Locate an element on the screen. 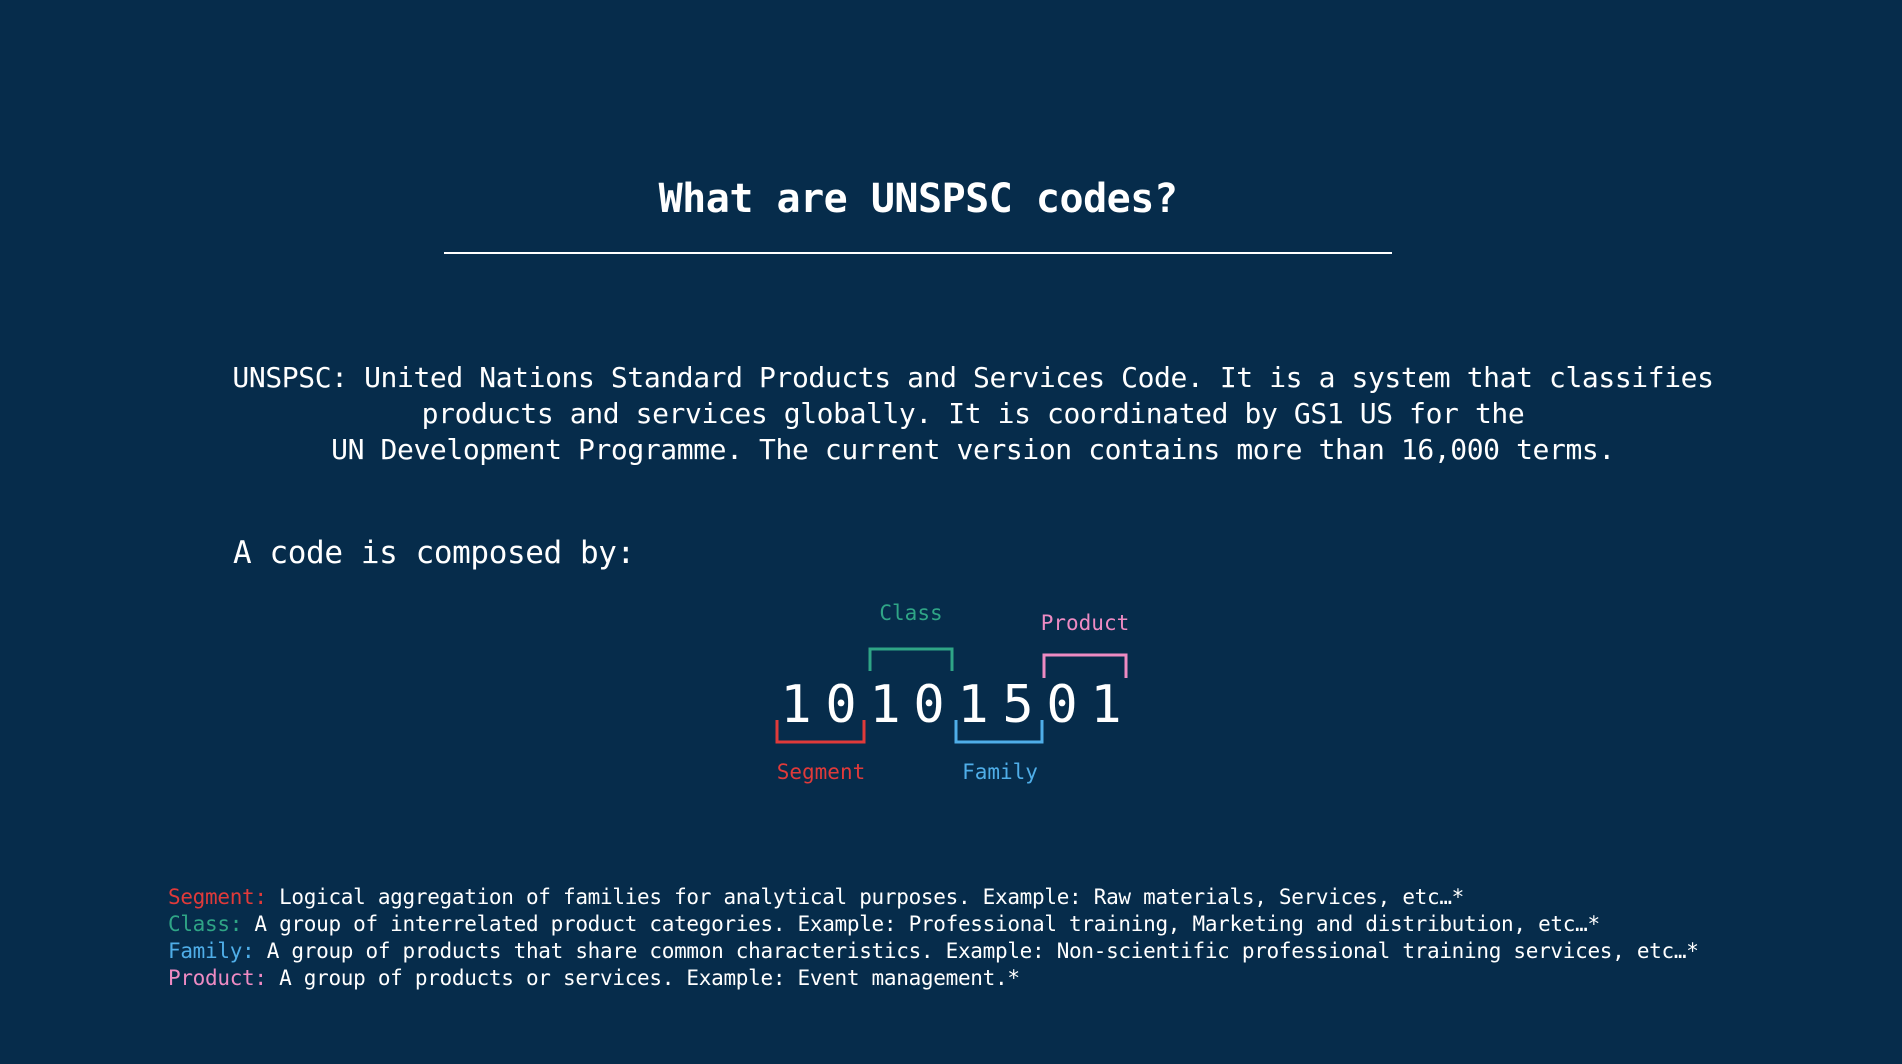 Image resolution: width=1902 pixels, height=1064 pixels. code-digit: 5 is located at coordinates (1017, 705).